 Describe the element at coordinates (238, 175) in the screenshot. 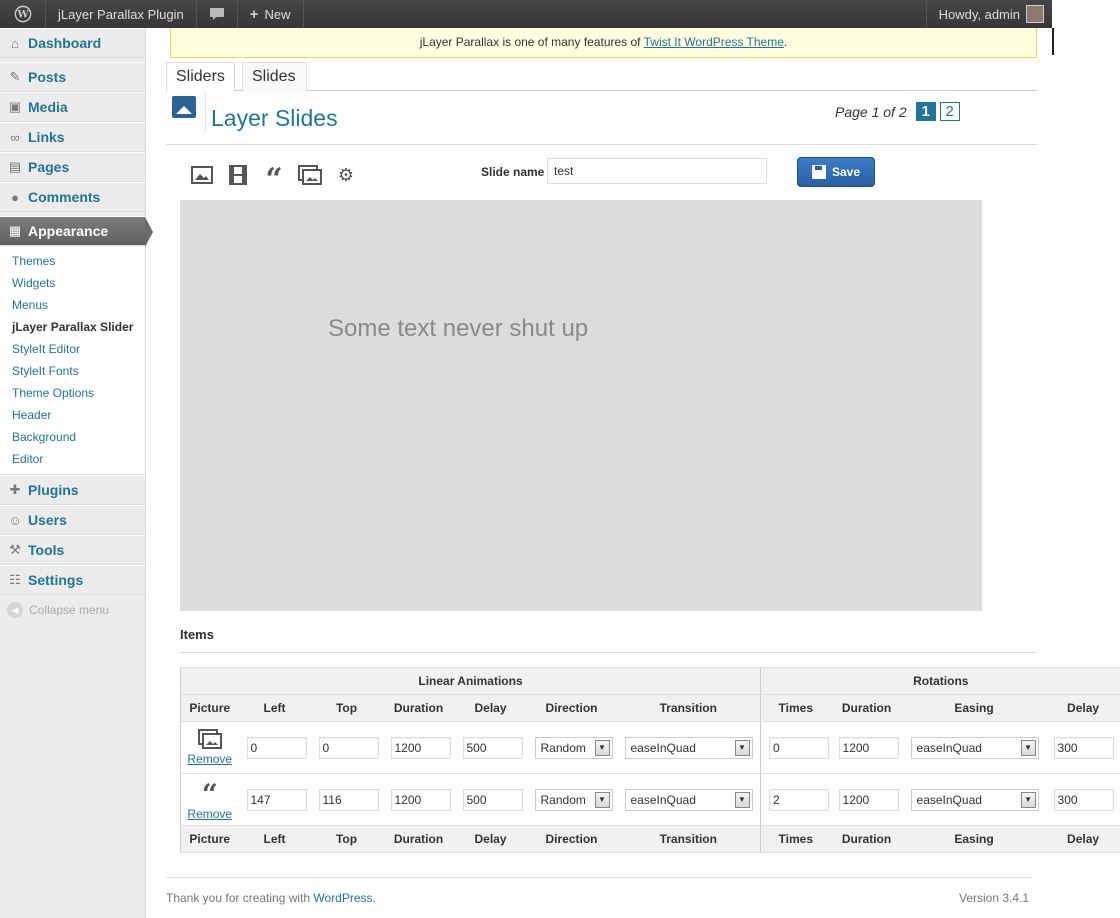

I see `add-video-icon` at that location.